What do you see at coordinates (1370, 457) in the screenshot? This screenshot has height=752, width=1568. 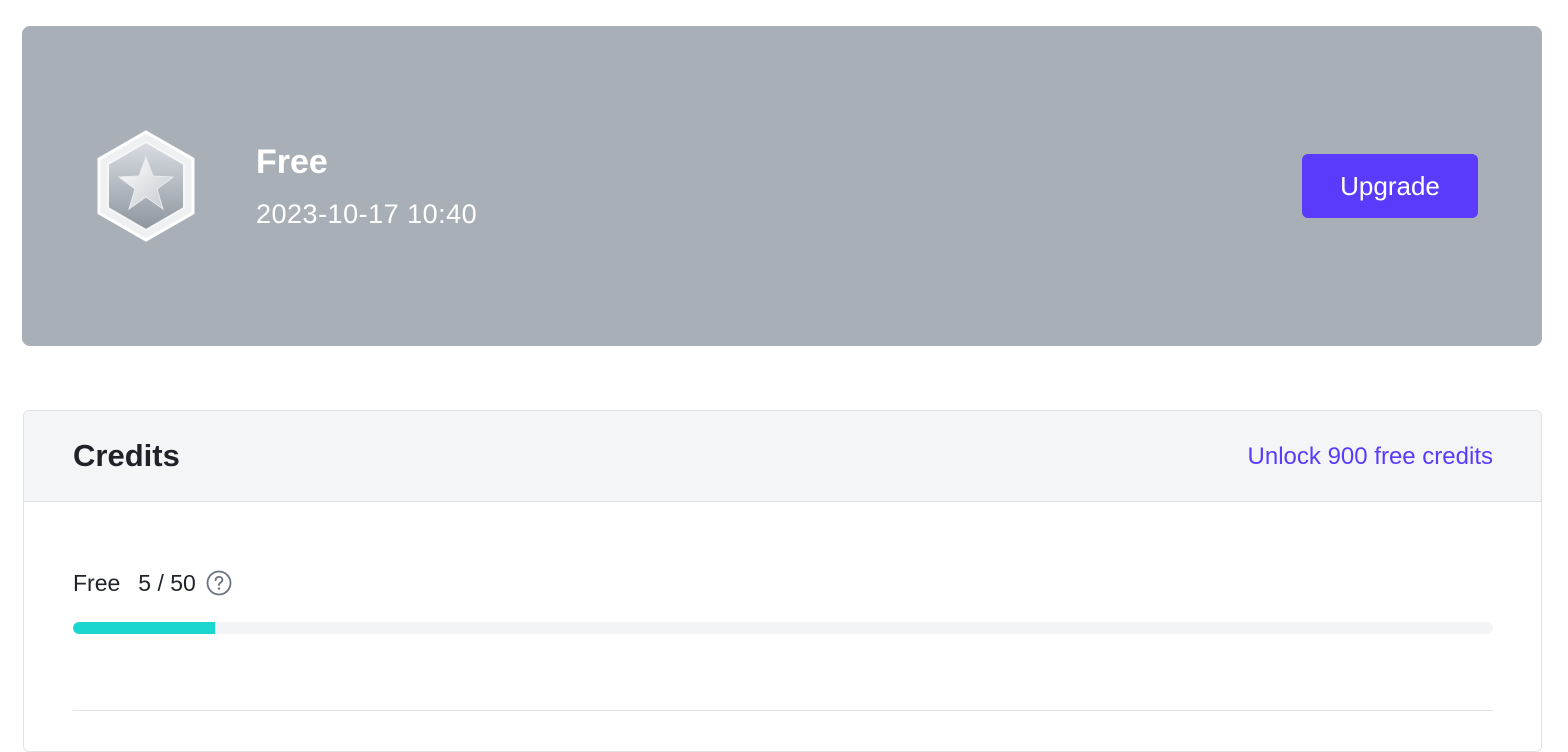 I see `unlock-credits-link: Unlock 900 free credits` at bounding box center [1370, 457].